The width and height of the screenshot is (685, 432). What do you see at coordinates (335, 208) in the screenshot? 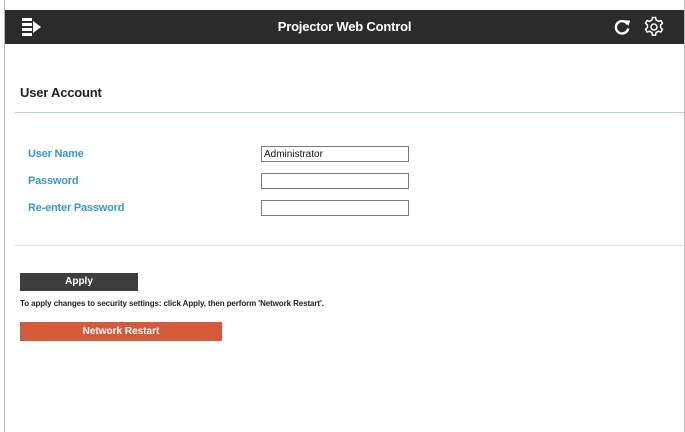
I see `reenter-password-input` at bounding box center [335, 208].